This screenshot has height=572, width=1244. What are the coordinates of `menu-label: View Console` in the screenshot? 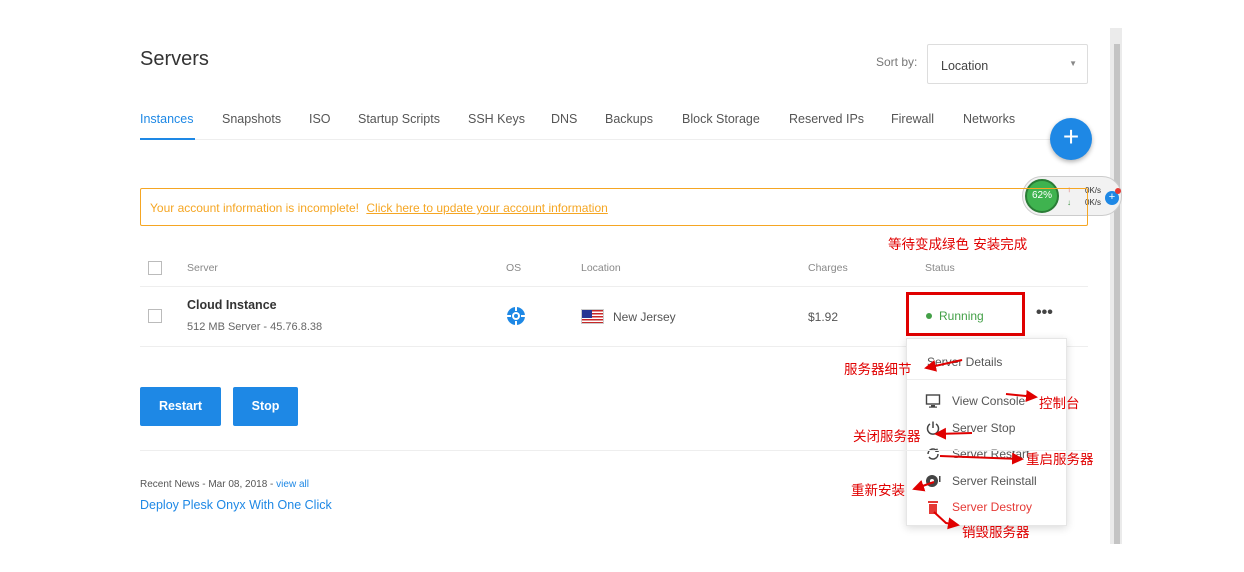 It's located at (989, 401).